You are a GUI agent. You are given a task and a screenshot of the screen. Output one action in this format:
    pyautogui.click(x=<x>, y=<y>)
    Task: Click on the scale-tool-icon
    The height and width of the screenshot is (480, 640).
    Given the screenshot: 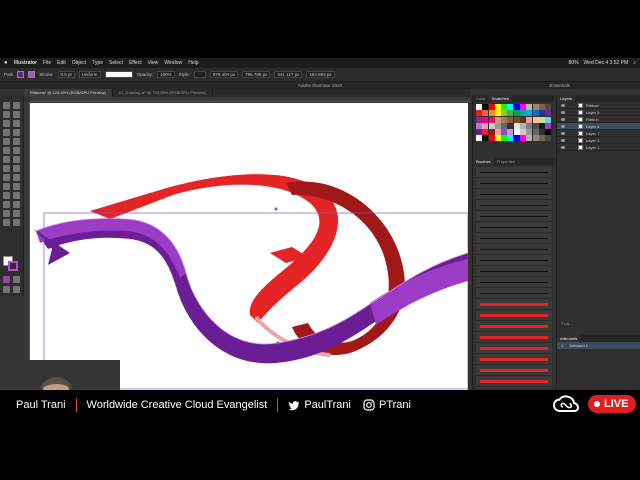 What is the action you would take?
    pyautogui.click(x=16, y=159)
    